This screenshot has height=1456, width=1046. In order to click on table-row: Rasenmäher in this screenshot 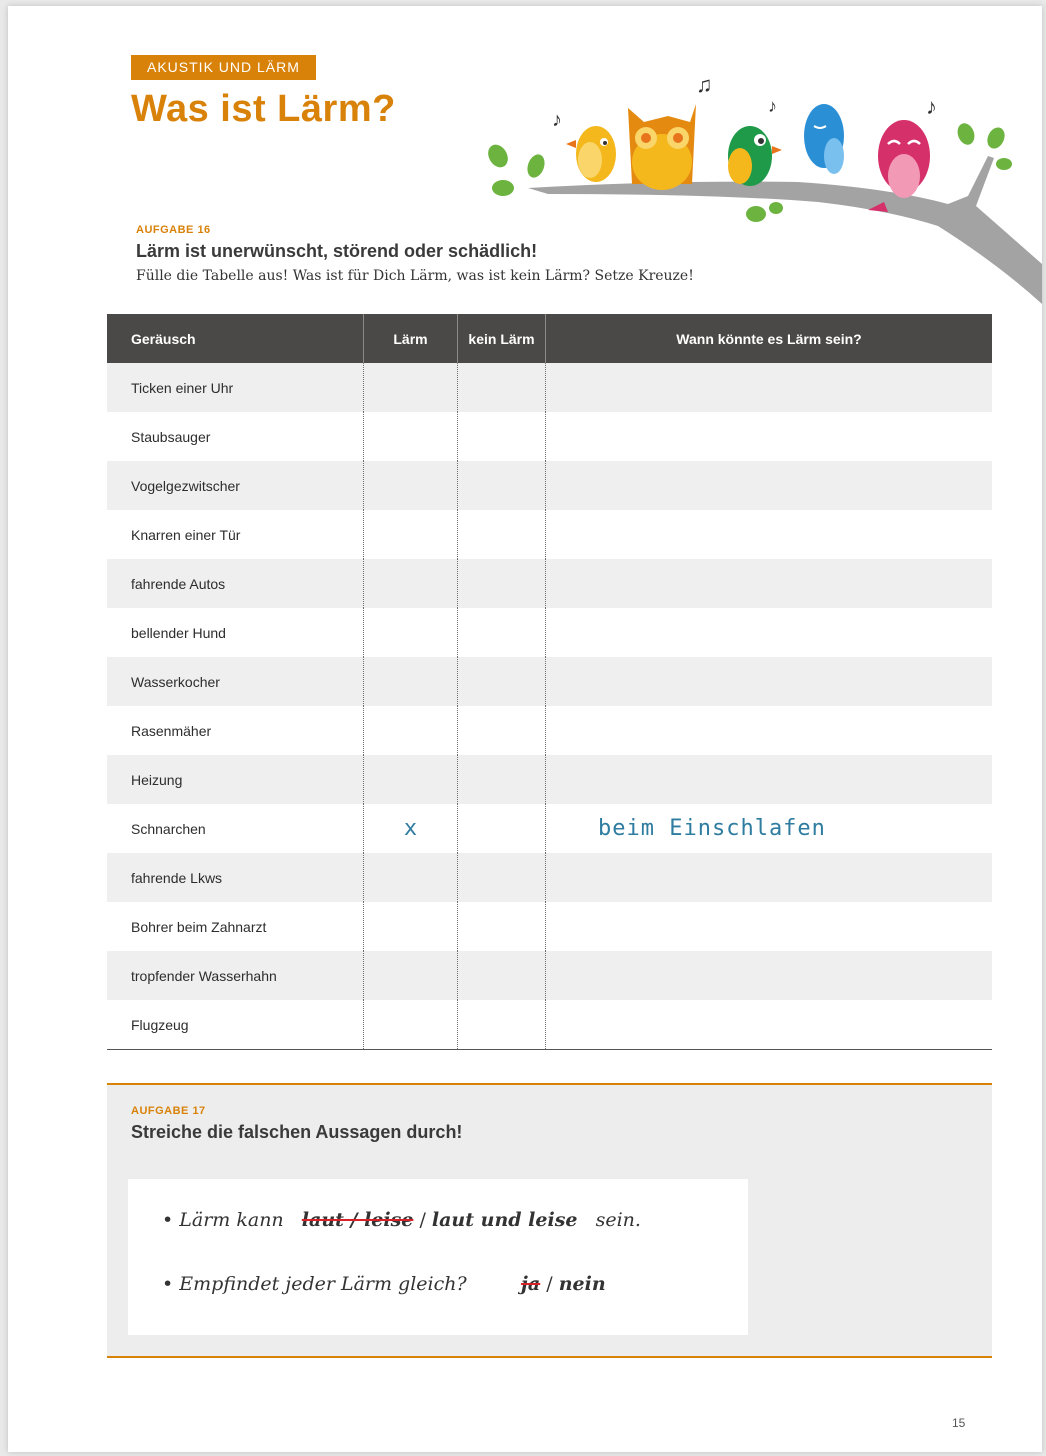, I will do `click(549, 730)`.